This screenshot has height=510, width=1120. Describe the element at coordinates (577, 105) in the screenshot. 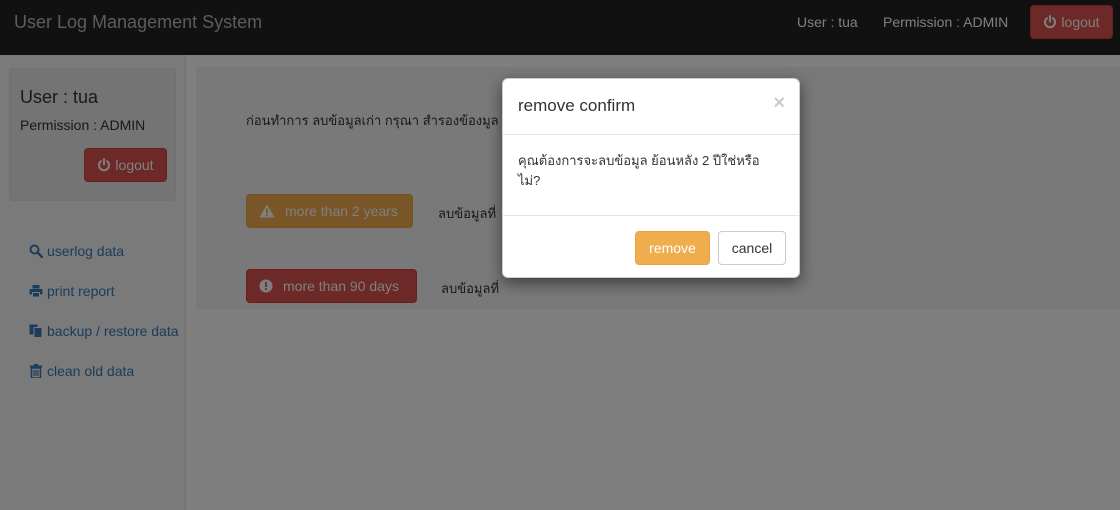

I see `modal-title: remove confirm` at that location.